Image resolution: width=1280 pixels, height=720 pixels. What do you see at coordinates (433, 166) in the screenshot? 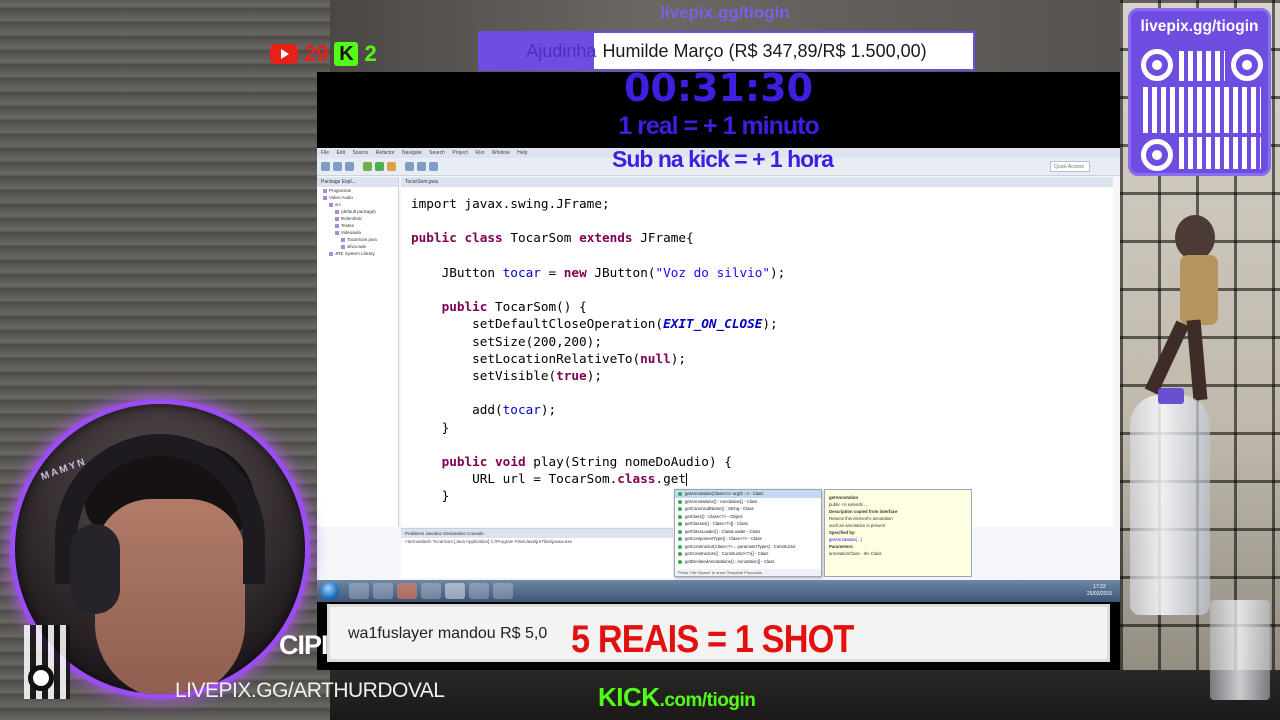
I see `search-icon` at bounding box center [433, 166].